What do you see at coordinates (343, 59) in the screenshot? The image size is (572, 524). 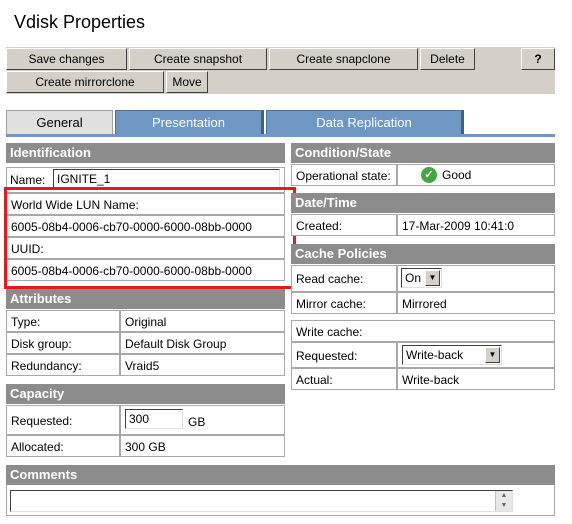 I see `create-snapclone-button: Create snapclone` at bounding box center [343, 59].